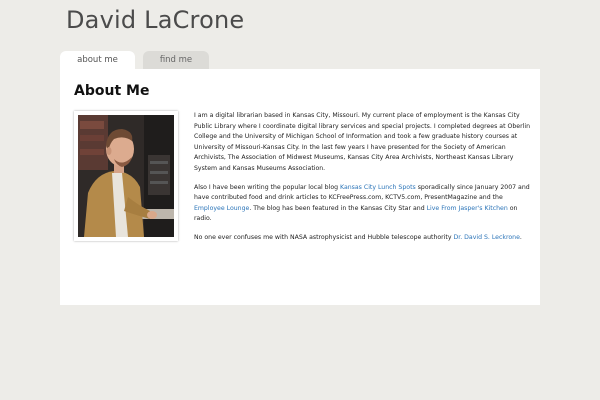  I want to click on link-live-from-jaspers-kitchen: Live From Jasper's Kitchen, so click(467, 208).